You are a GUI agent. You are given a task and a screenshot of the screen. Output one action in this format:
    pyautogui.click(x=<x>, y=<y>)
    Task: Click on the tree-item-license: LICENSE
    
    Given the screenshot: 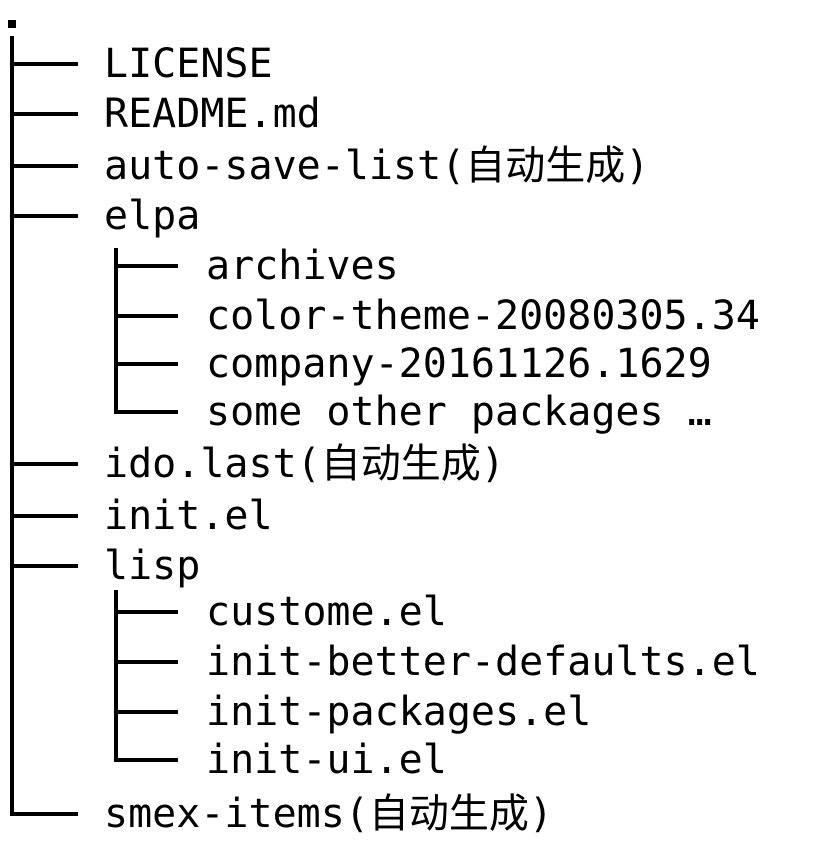 What is the action you would take?
    pyautogui.click(x=188, y=64)
    